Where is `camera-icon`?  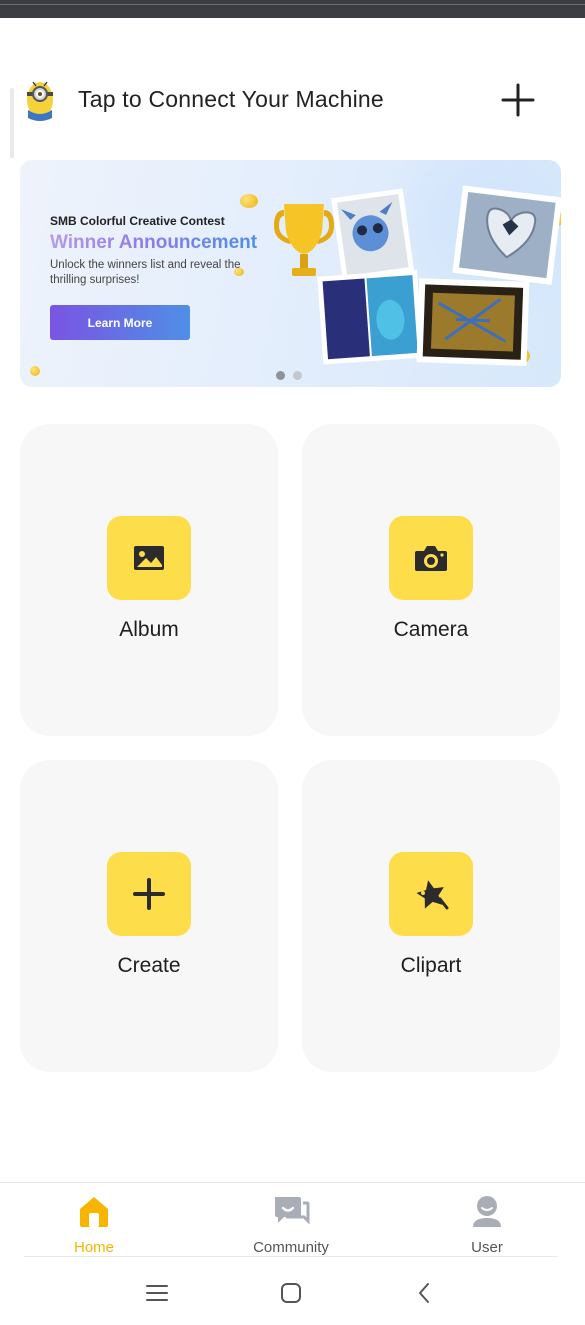 camera-icon is located at coordinates (431, 558).